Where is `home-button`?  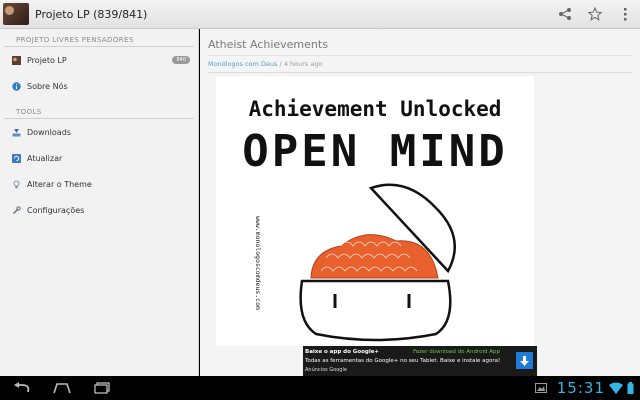 home-button is located at coordinates (62, 388).